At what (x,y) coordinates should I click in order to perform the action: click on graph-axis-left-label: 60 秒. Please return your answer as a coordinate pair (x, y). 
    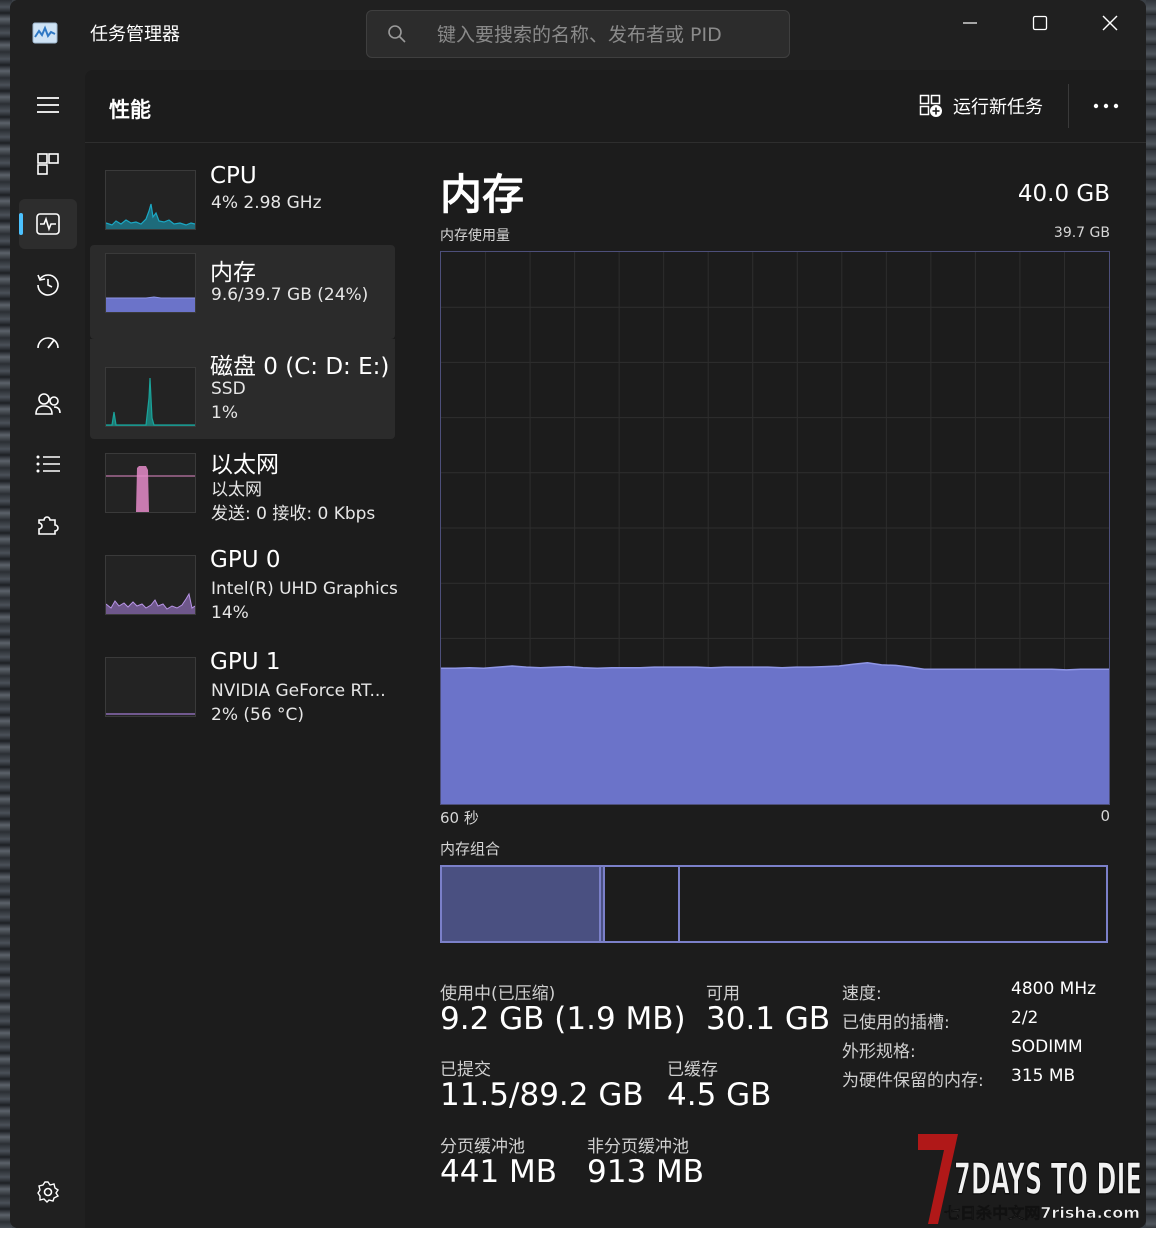
    Looking at the image, I should click on (459, 818).